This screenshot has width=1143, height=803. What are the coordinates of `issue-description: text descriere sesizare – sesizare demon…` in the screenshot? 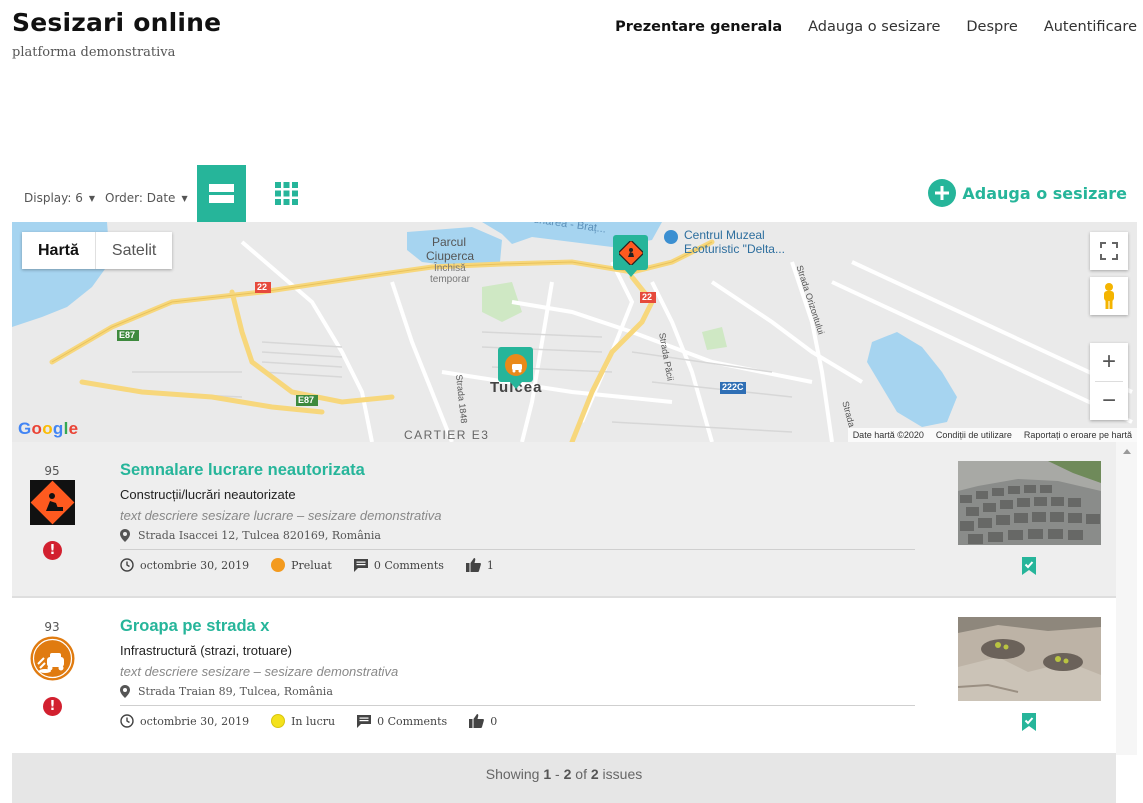 It's located at (259, 671).